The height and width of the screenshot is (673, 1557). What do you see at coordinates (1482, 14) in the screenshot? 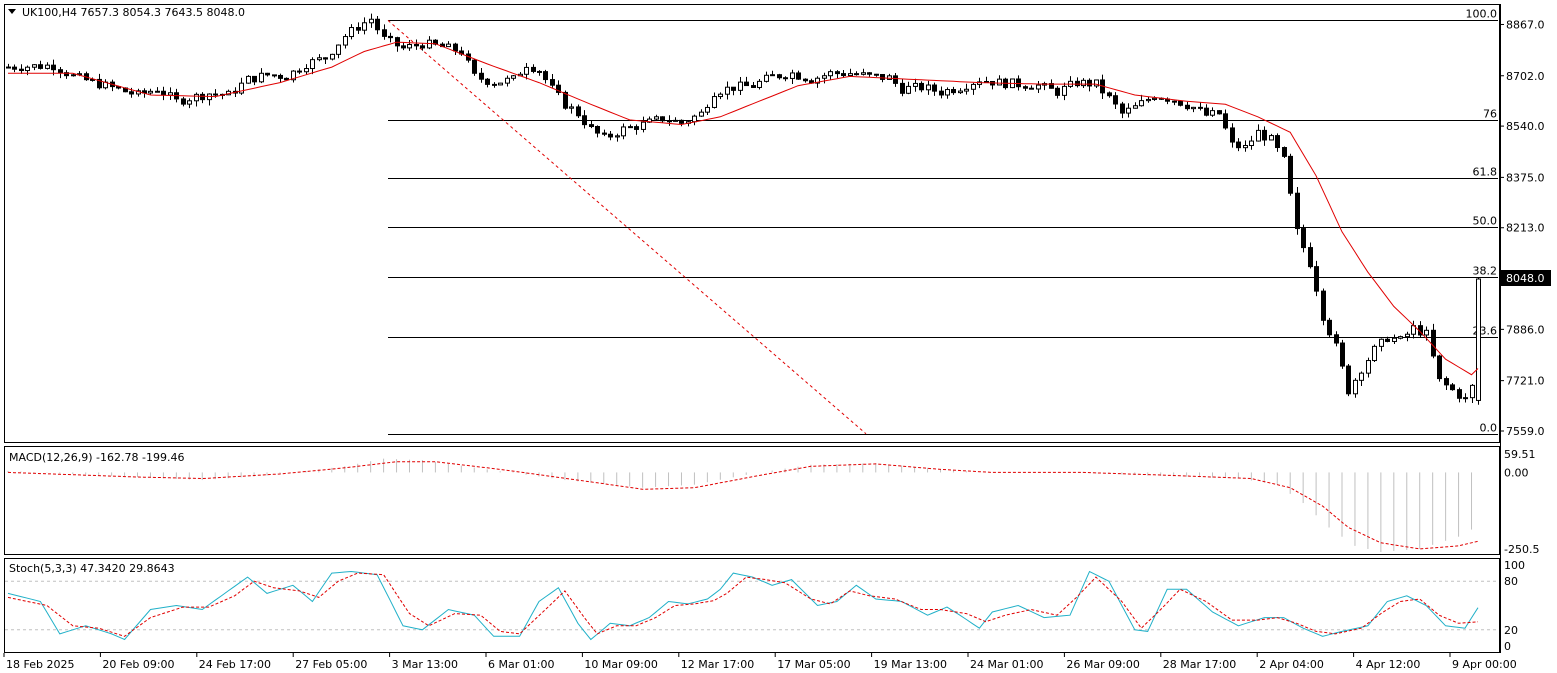
I see `fib-level-label: 100.0` at bounding box center [1482, 14].